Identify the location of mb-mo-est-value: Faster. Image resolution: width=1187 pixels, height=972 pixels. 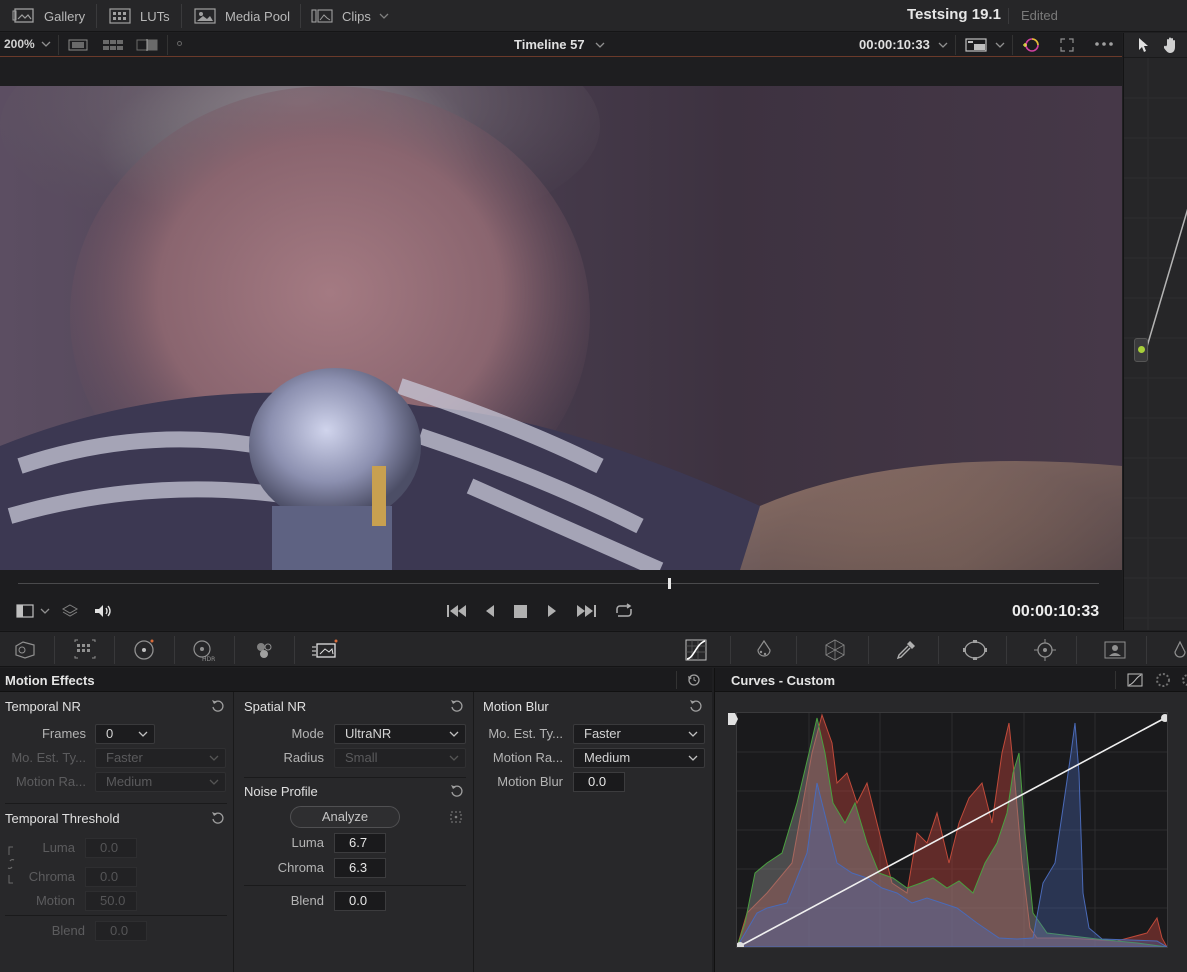
(602, 733).